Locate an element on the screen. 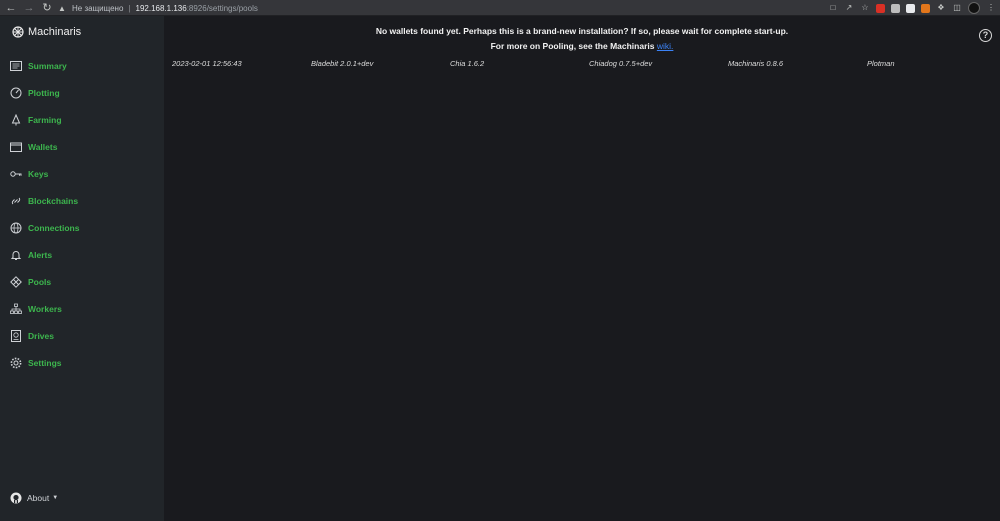  about-label: About is located at coordinates (38, 498).